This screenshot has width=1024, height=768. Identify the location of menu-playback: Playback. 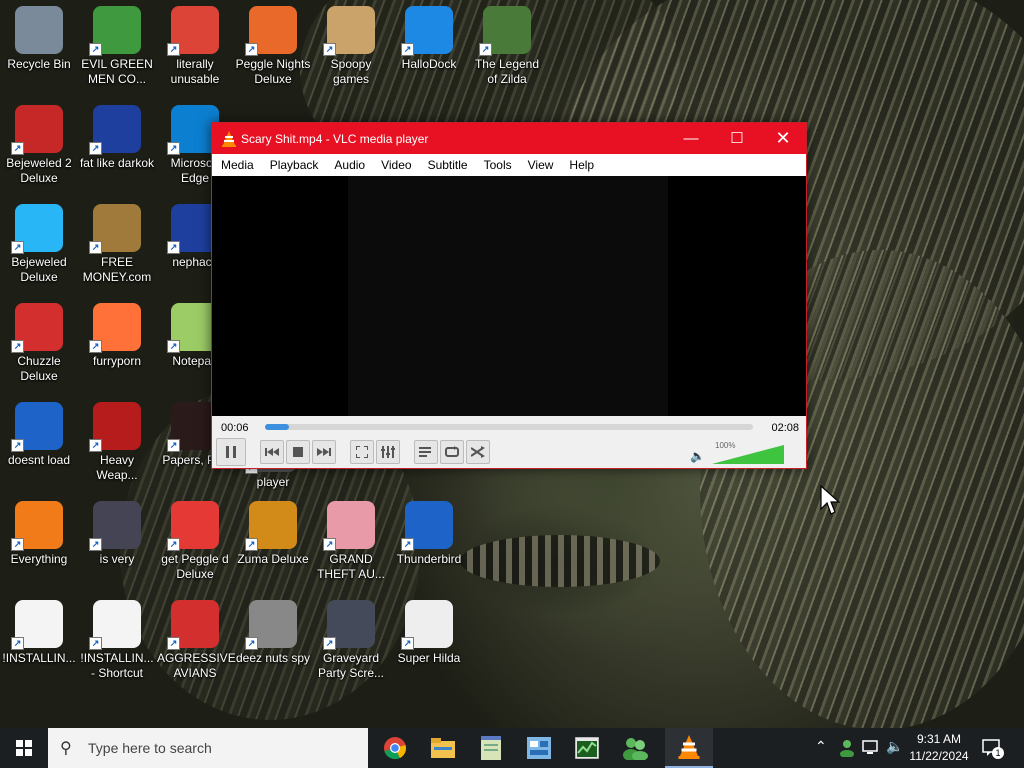
(294, 165).